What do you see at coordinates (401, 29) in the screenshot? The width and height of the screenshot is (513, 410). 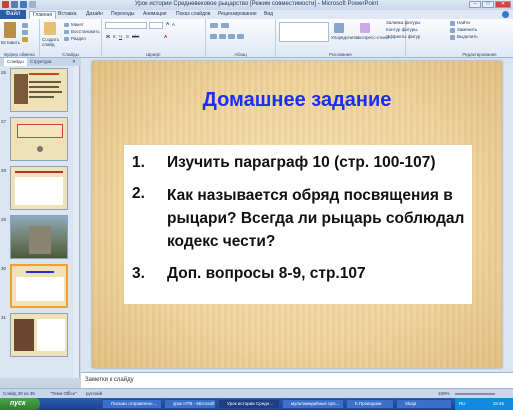 I see `shape-outline-button: Контур фигуры` at bounding box center [401, 29].